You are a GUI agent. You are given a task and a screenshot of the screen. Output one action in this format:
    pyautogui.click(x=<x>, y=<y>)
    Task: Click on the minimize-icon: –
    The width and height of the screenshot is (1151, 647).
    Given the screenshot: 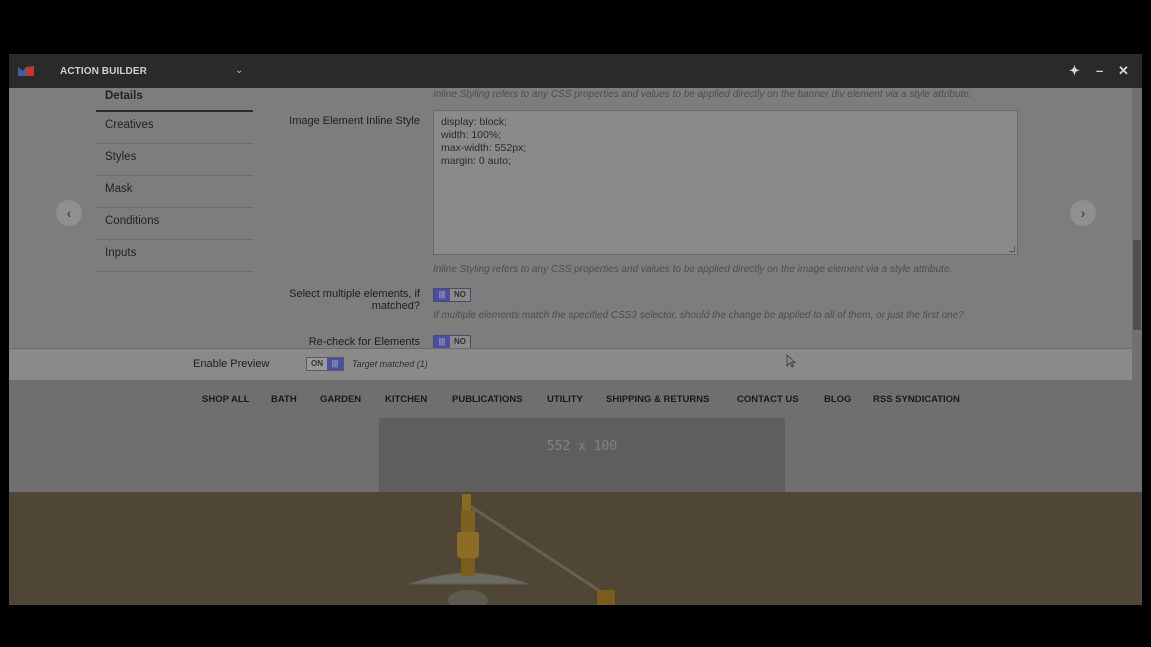 What is the action you would take?
    pyautogui.click(x=1099, y=70)
    